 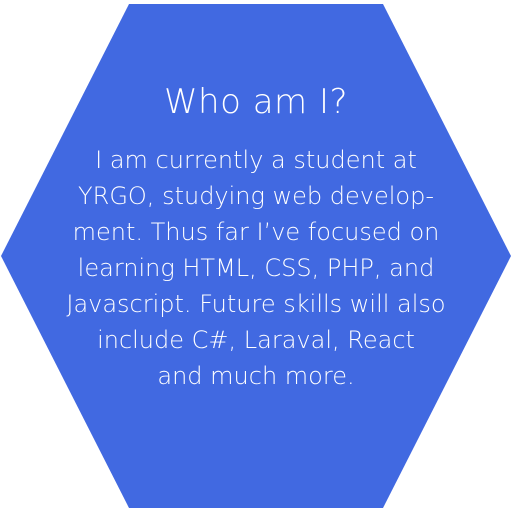 What do you see at coordinates (256, 340) in the screenshot?
I see `body-line: include C#, Laraval, React` at bounding box center [256, 340].